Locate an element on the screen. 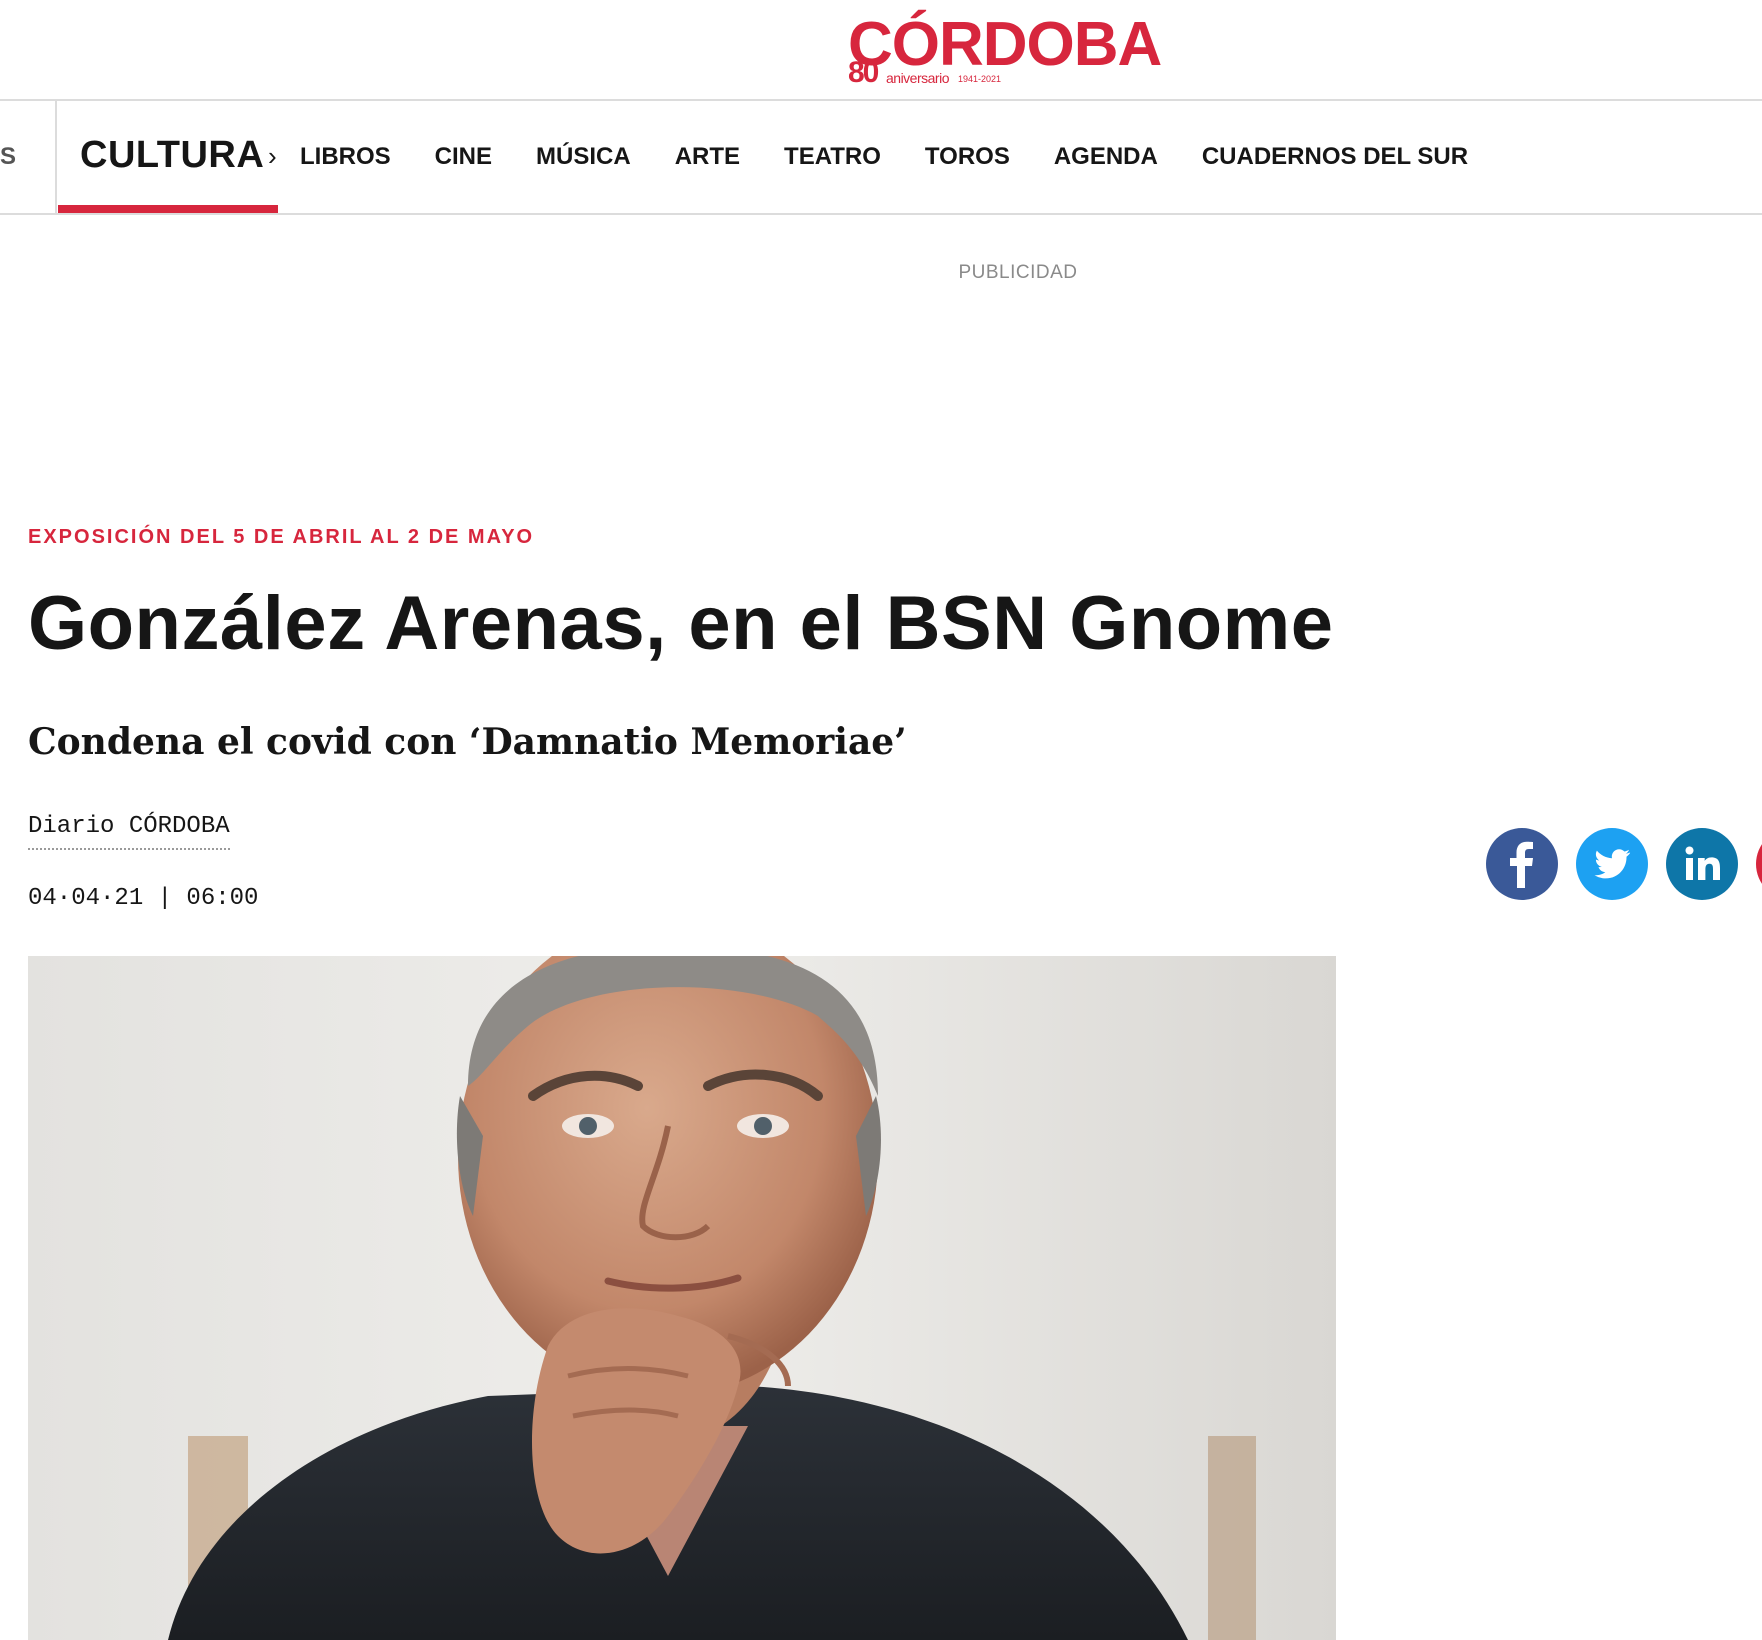 This screenshot has width=1762, height=1640. share-icon is located at coordinates (1759, 864).